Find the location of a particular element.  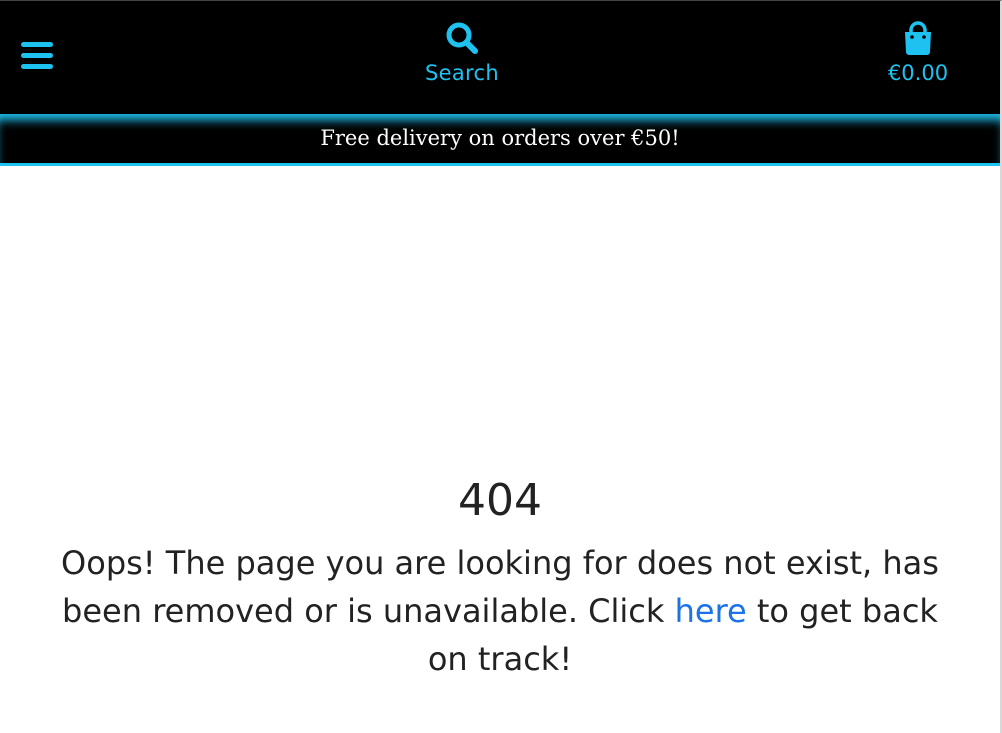

delivery-banner: Free delivery on orders over €50! is located at coordinates (500, 140).